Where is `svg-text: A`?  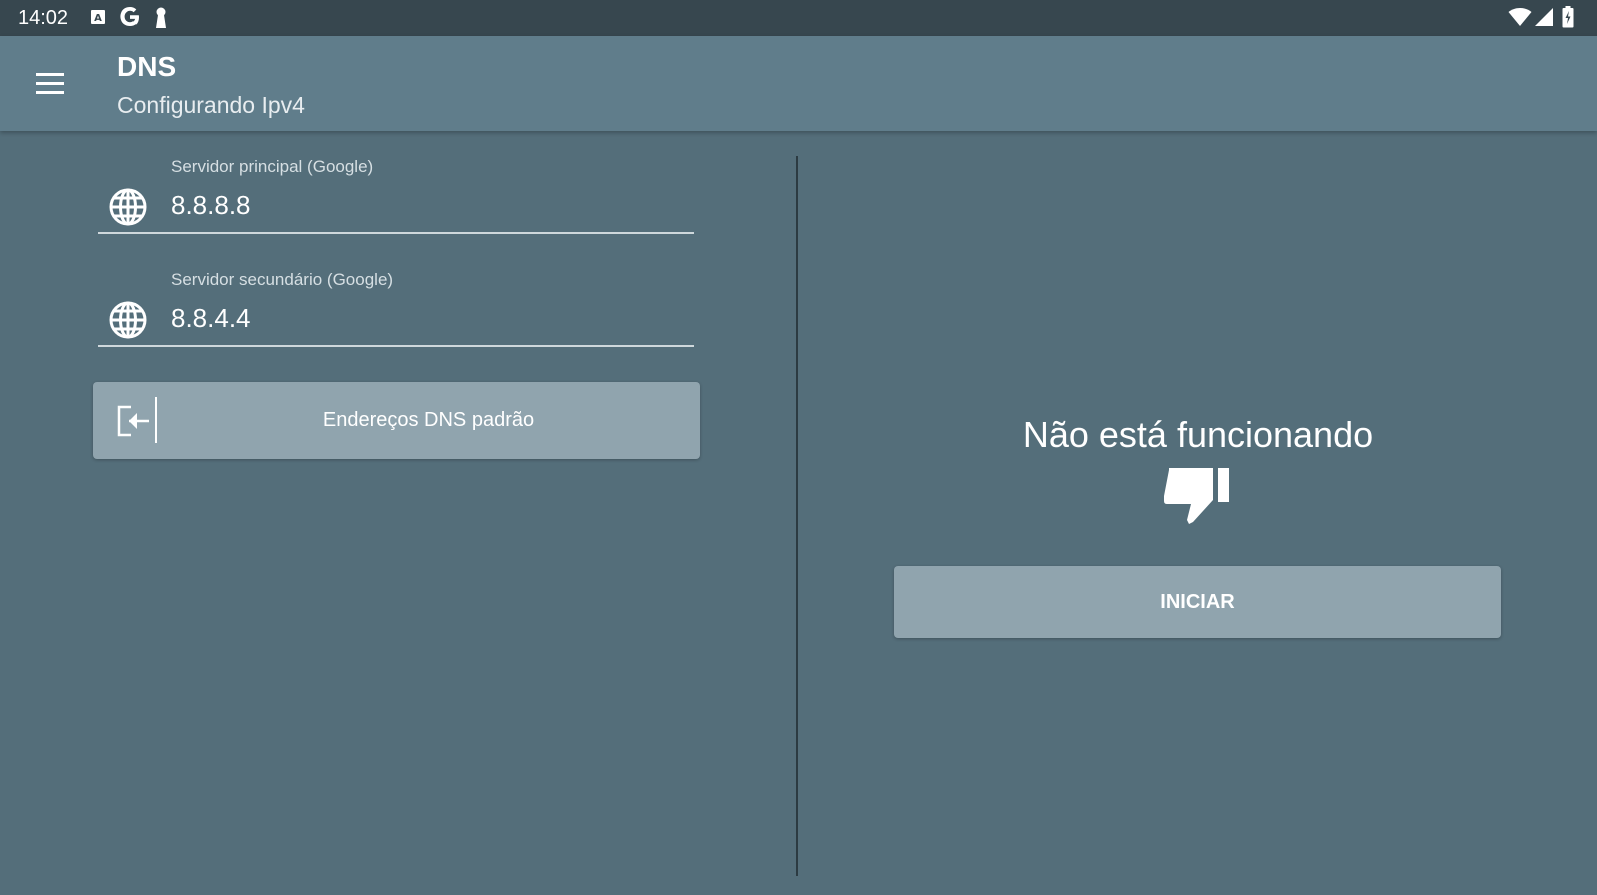
svg-text: A is located at coordinates (98, 18).